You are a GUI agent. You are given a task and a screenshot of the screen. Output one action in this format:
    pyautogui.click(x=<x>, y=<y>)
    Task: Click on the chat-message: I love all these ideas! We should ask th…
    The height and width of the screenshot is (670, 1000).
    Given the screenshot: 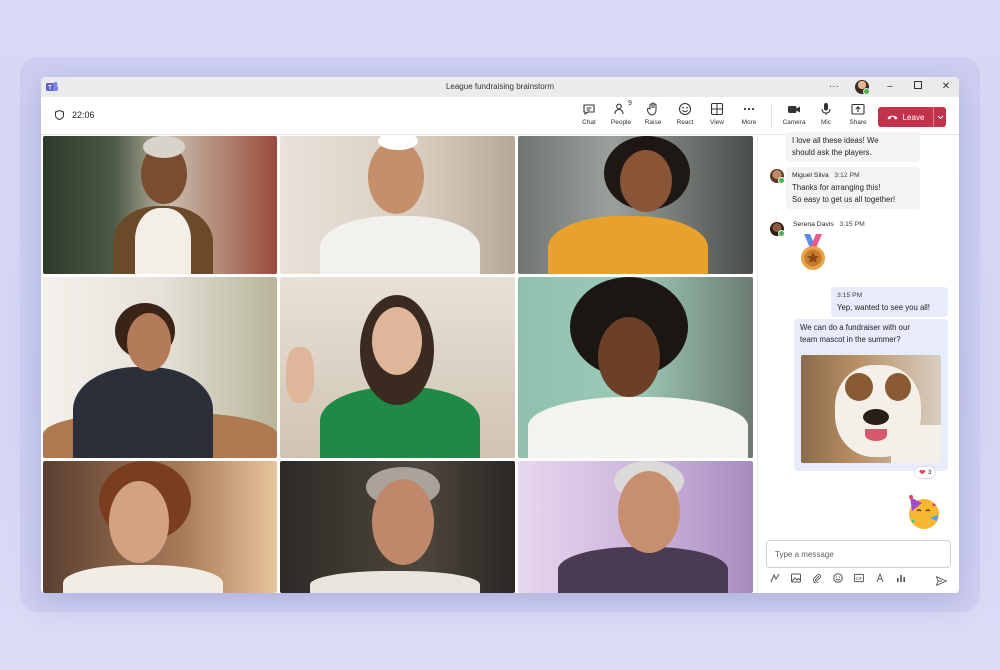 What is the action you would take?
    pyautogui.click(x=853, y=147)
    